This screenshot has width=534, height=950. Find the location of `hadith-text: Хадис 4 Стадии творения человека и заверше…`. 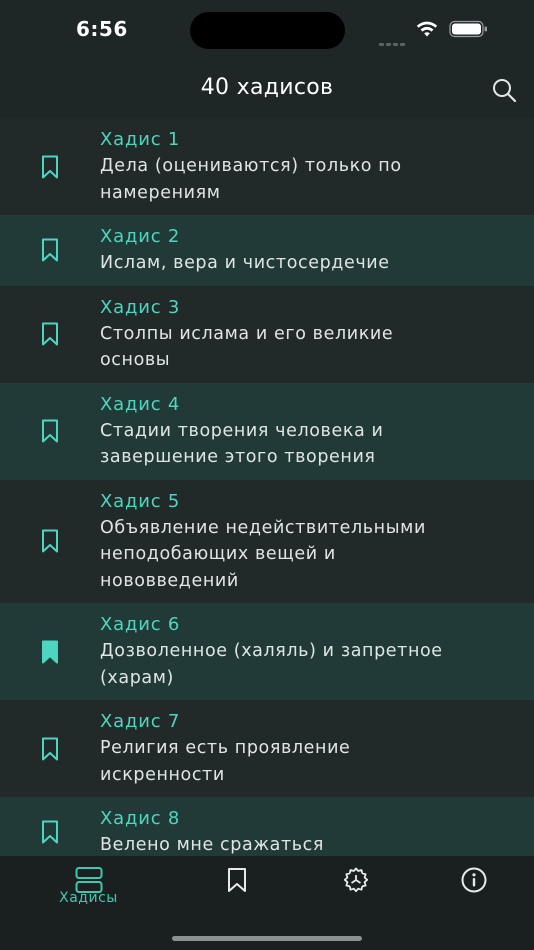

hadith-text: Хадис 4 Стадии творения человека и заверше… is located at coordinates (305, 431).